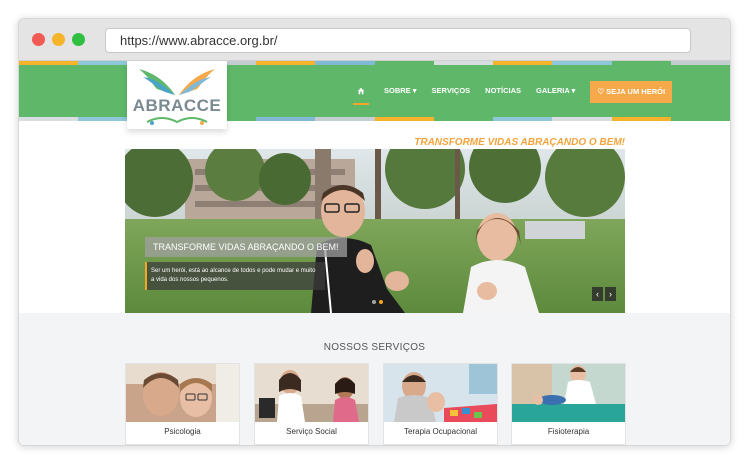  Describe the element at coordinates (503, 92) in the screenshot. I see `nav-noticias: NOTÍCIAS` at that location.